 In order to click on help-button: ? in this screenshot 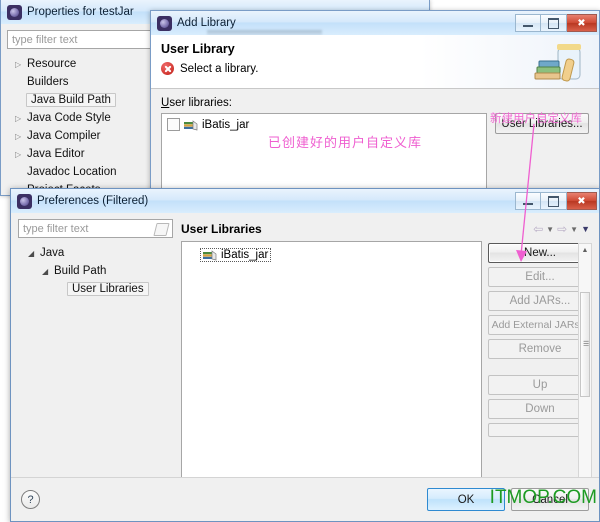, I will do `click(30, 499)`.